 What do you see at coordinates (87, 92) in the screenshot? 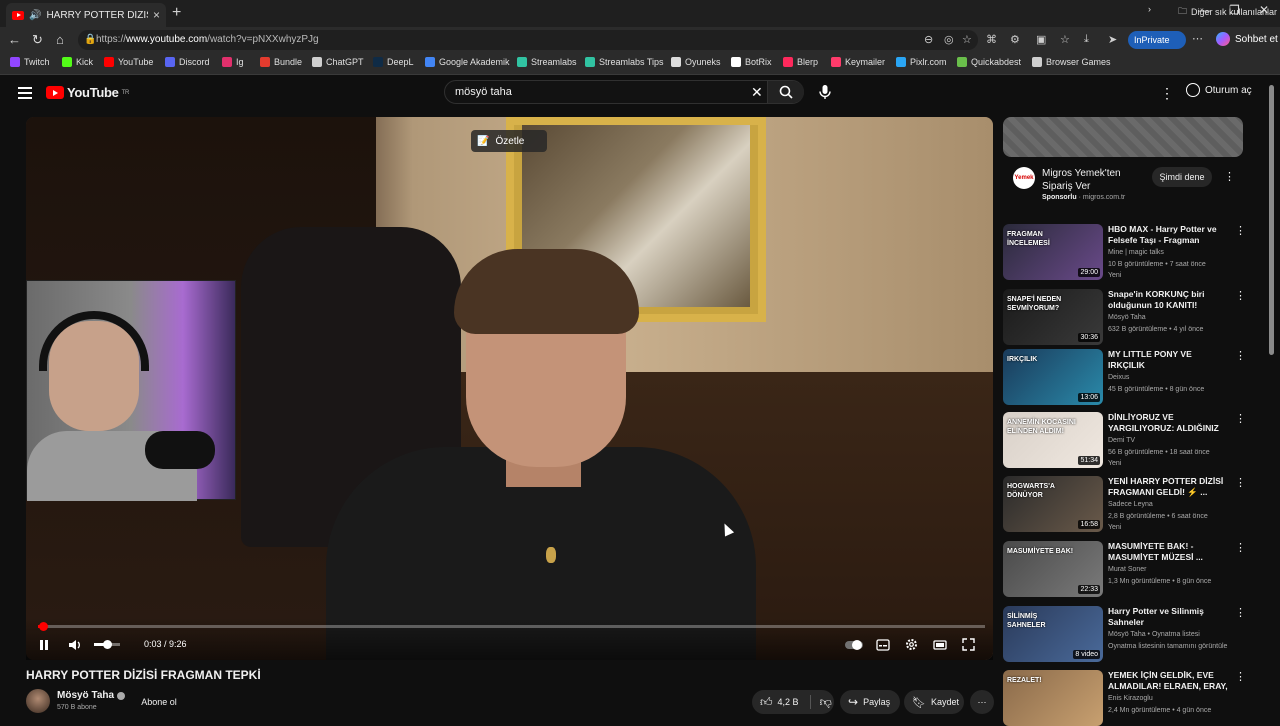
I see `youtube-logo: YouTube TR` at bounding box center [87, 92].